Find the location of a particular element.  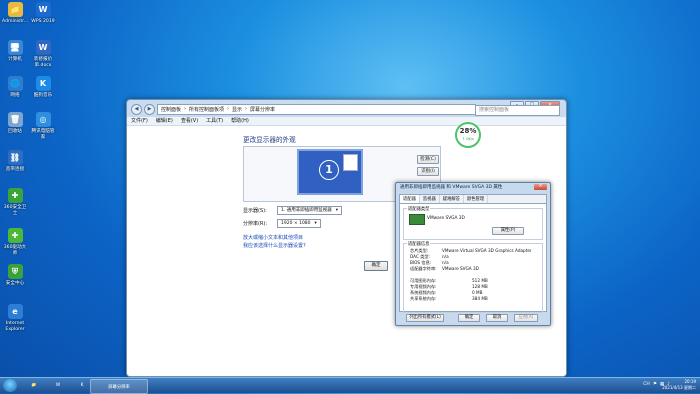

desktop-icon-label: 装修报价单.docx is located at coordinates (43, 62).